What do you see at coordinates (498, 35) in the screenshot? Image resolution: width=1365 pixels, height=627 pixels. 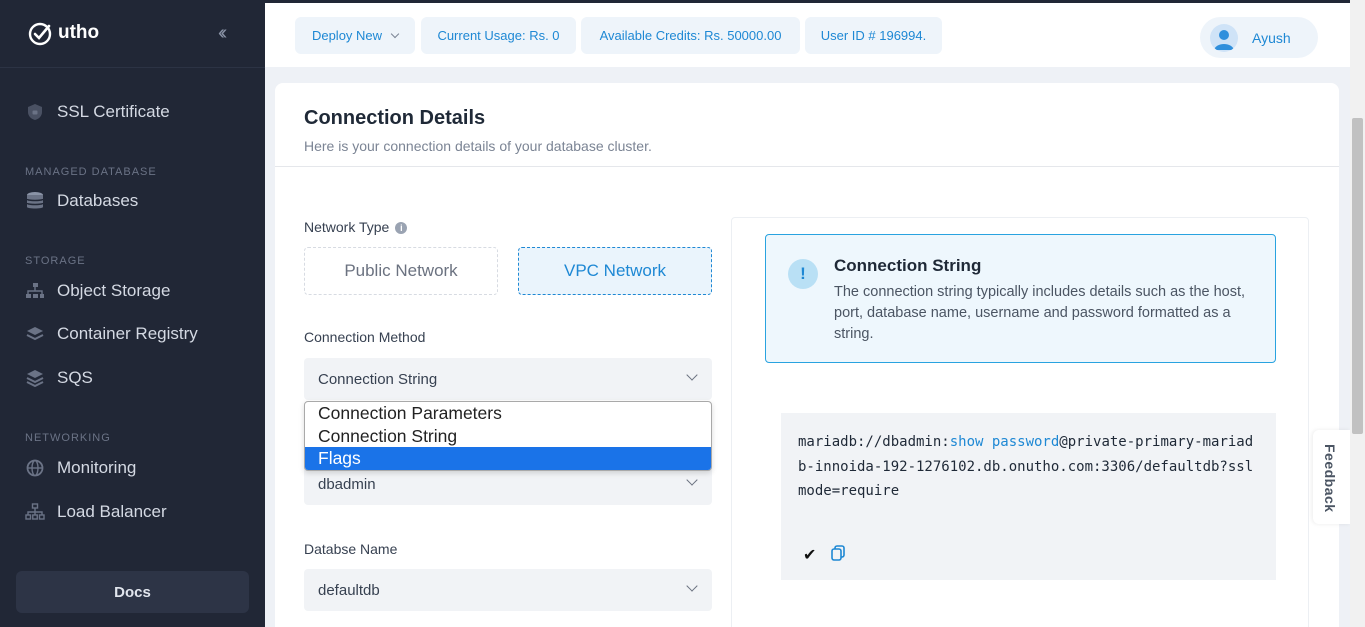 I see `current-usage-badge: Current Usage: Rs. 0` at bounding box center [498, 35].